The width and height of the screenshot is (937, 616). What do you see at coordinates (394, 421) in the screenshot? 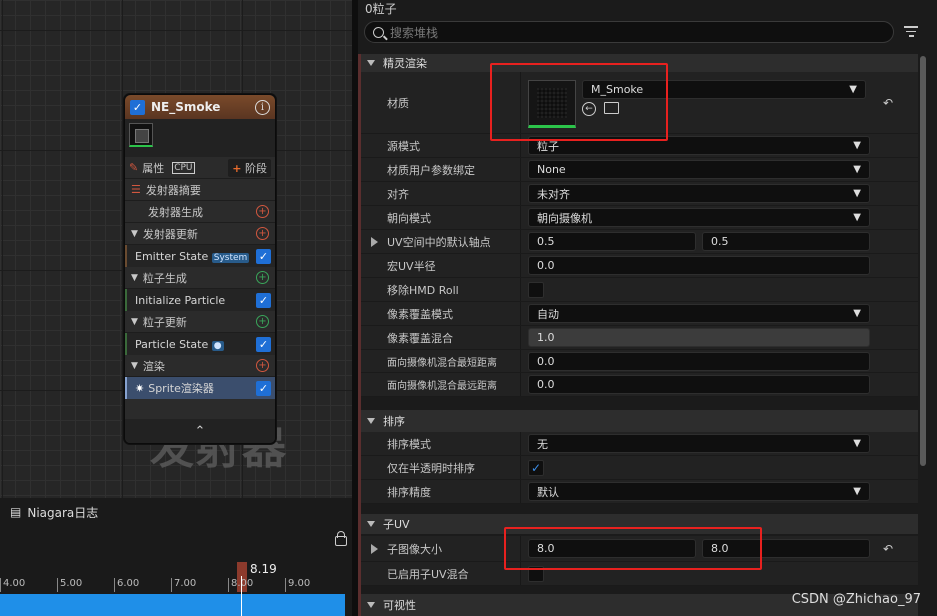
I see `category-label: 排序` at bounding box center [394, 421].